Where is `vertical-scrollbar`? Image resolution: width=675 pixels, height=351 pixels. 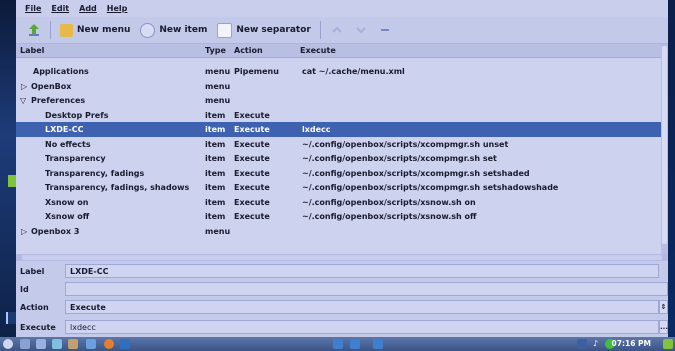
vertical-scrollbar is located at coordinates (664, 149).